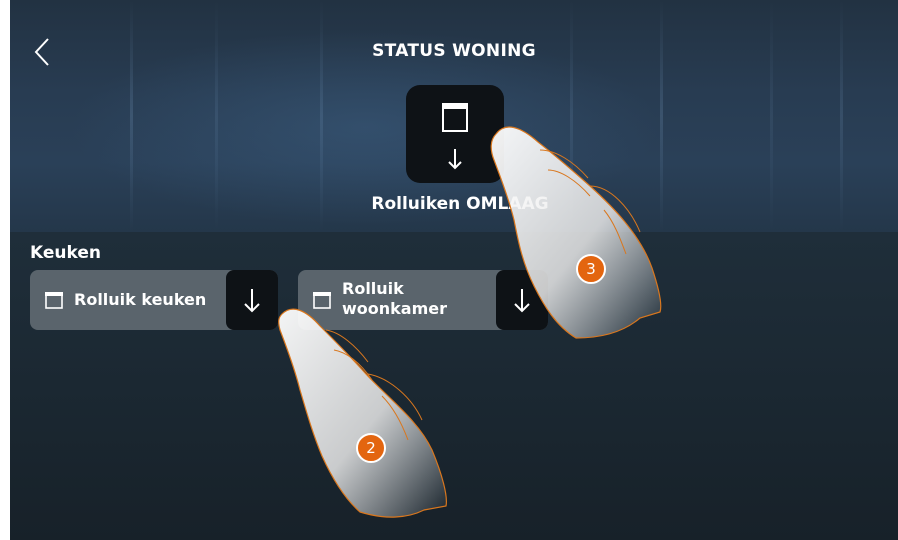  What do you see at coordinates (454, 51) in the screenshot?
I see `page-title: STATUS WONING` at bounding box center [454, 51].